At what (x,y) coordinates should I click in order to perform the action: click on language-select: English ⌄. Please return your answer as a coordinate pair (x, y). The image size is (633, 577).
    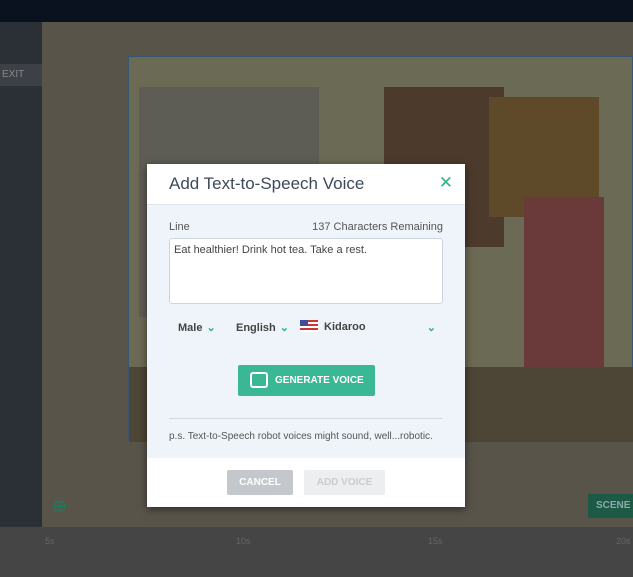
    Looking at the image, I should click on (262, 327).